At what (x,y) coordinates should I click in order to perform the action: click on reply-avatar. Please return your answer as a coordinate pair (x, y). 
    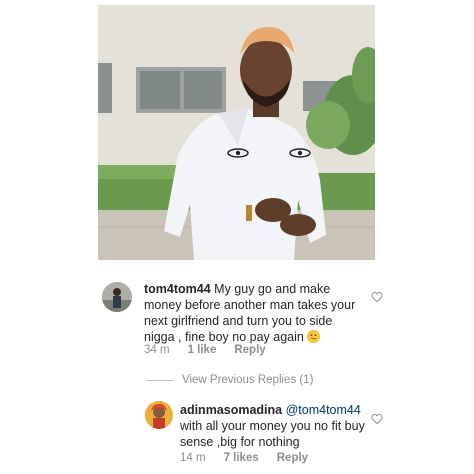
    Looking at the image, I should click on (159, 415).